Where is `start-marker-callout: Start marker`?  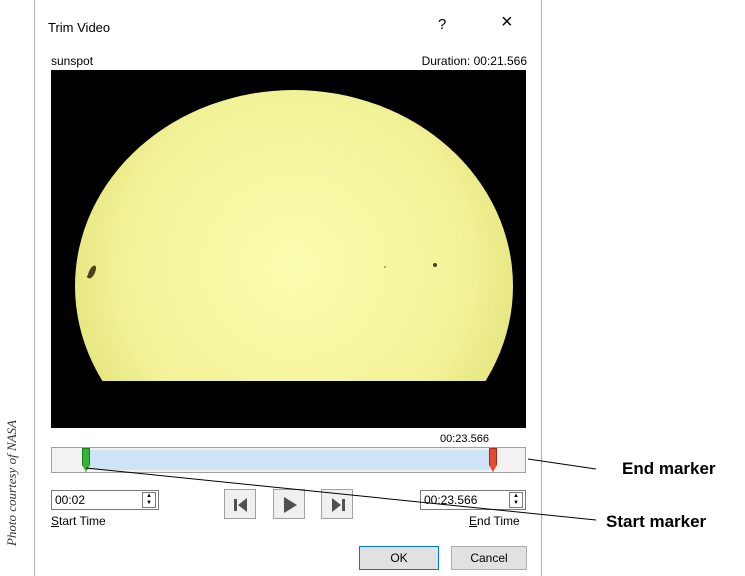 start-marker-callout: Start marker is located at coordinates (656, 521).